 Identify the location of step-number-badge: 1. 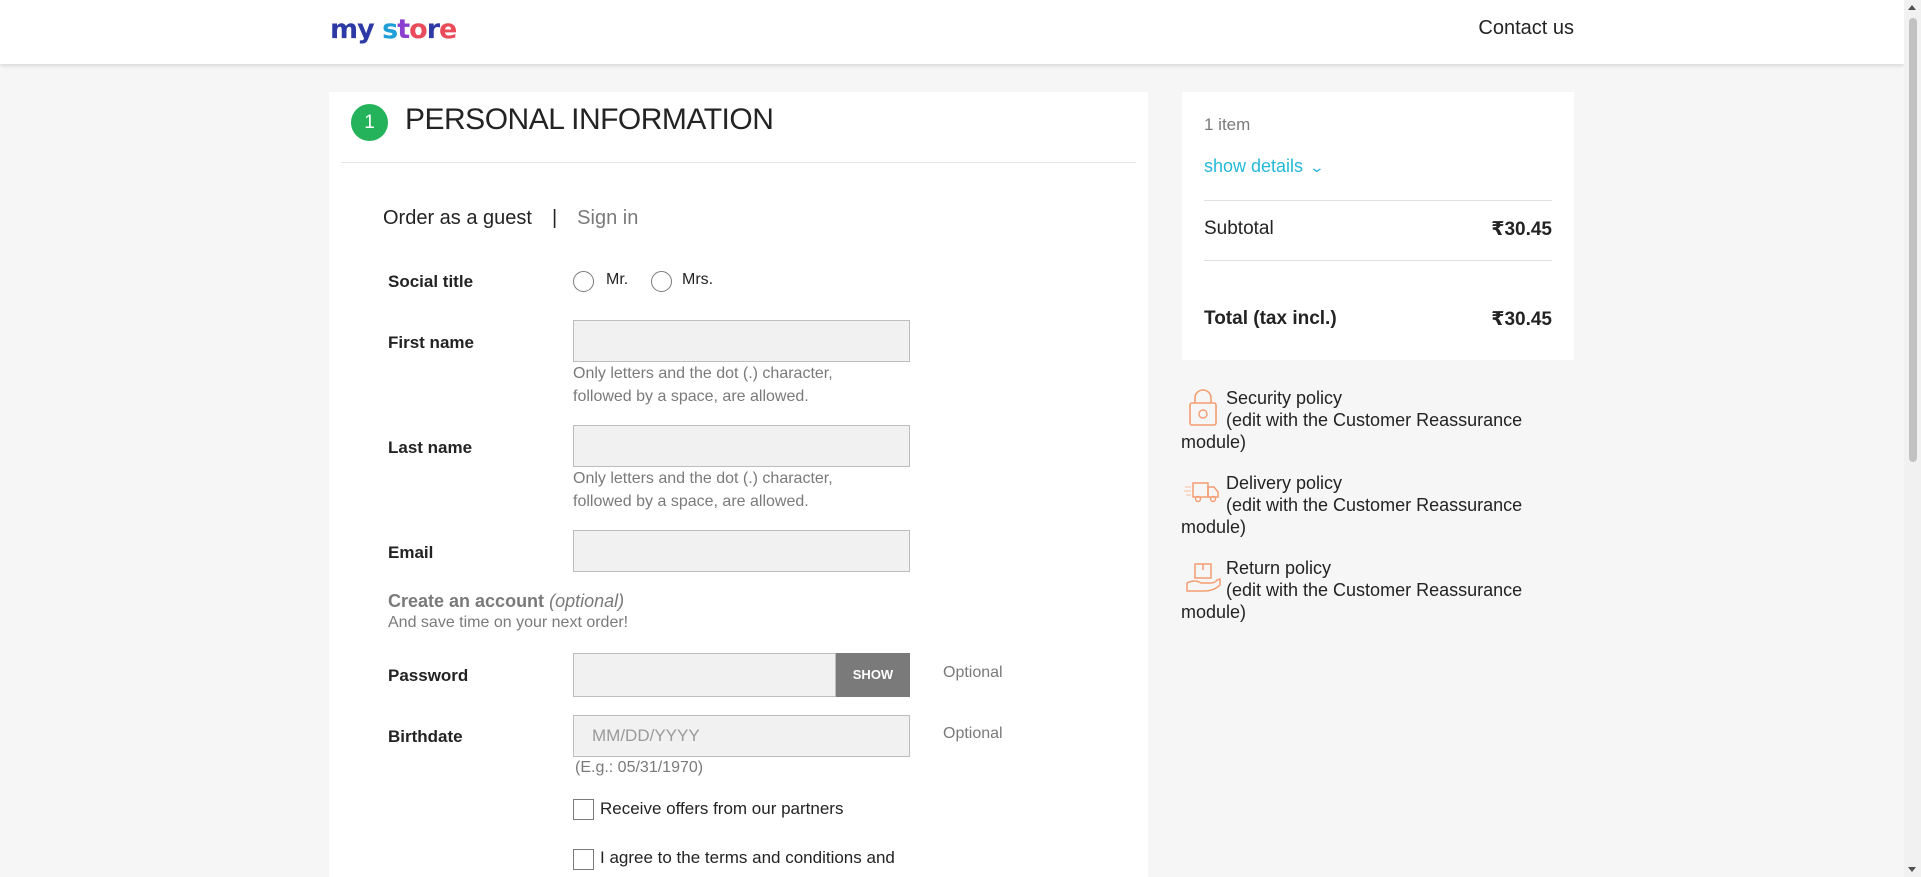
(369, 122).